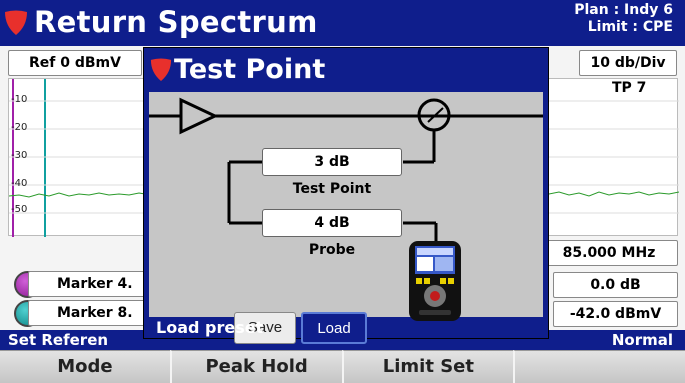 The width and height of the screenshot is (685, 383). What do you see at coordinates (95, 284) in the screenshot?
I see `marker-4-label: Marker 4.` at bounding box center [95, 284].